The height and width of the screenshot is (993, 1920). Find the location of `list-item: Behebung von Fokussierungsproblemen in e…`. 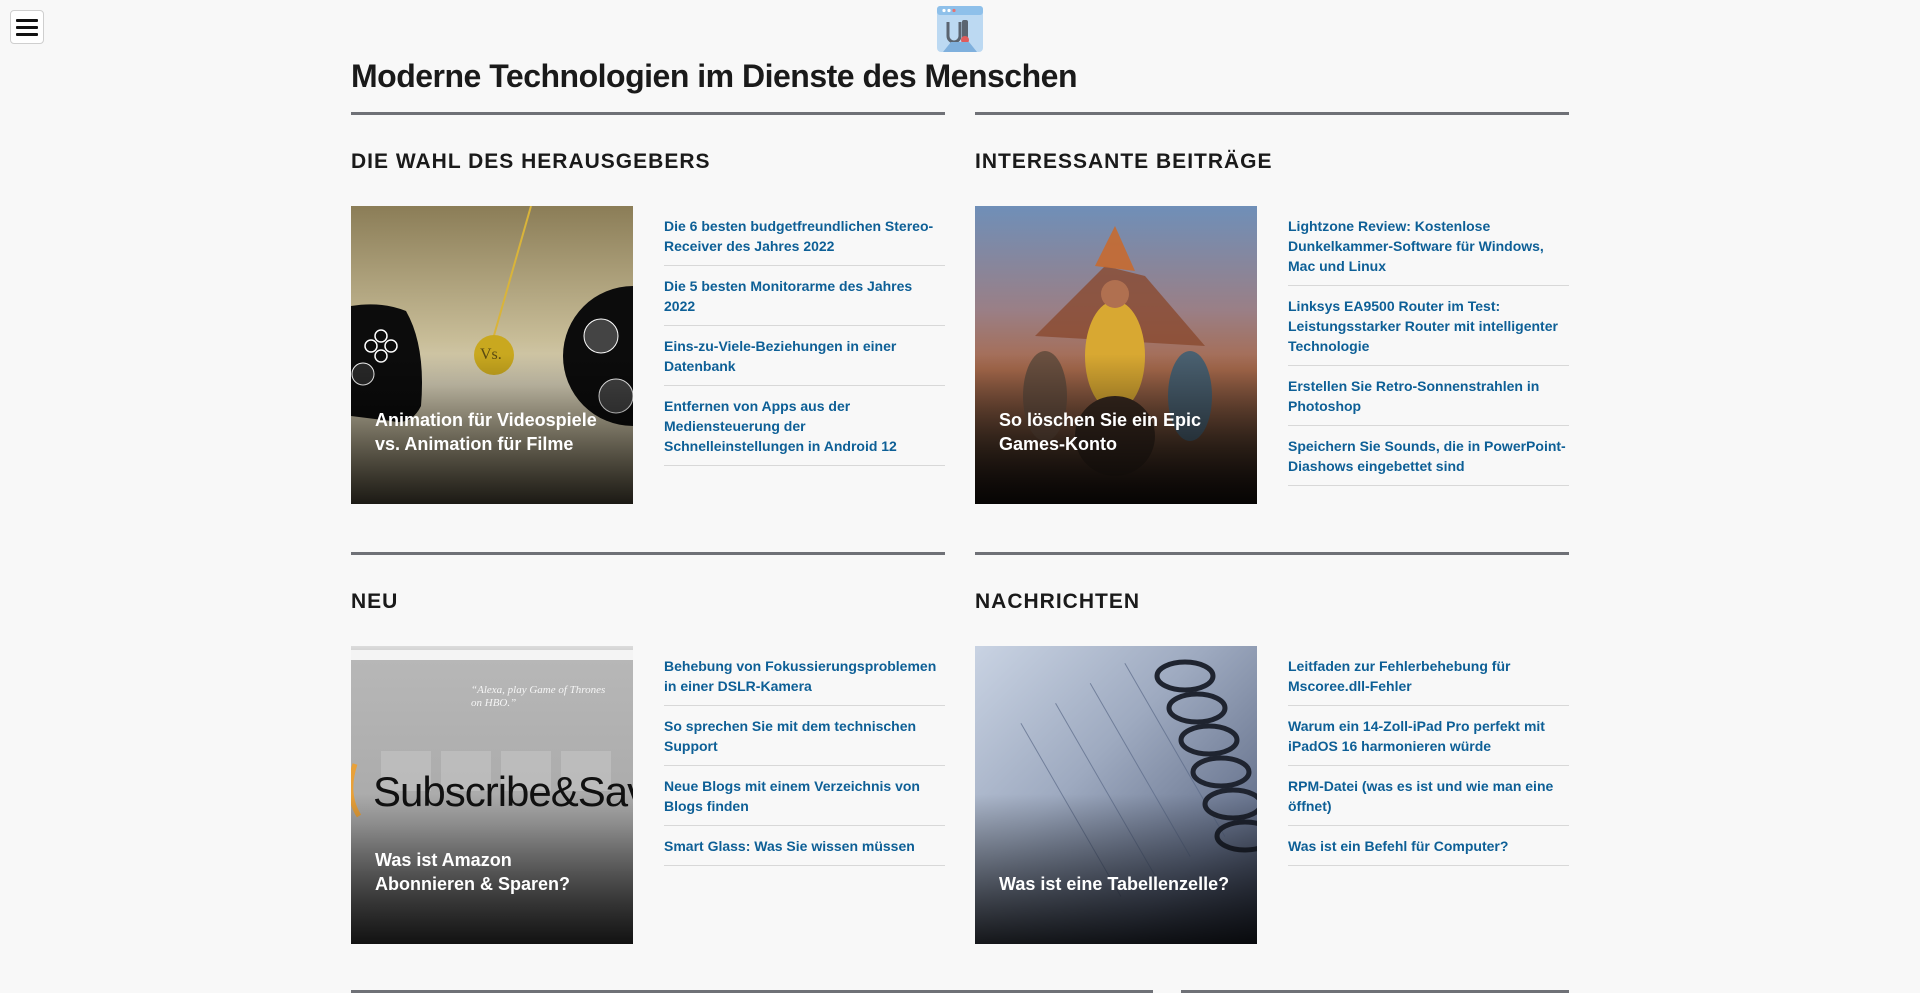

list-item: Behebung von Fokussierungsproblemen in e… is located at coordinates (804, 676).